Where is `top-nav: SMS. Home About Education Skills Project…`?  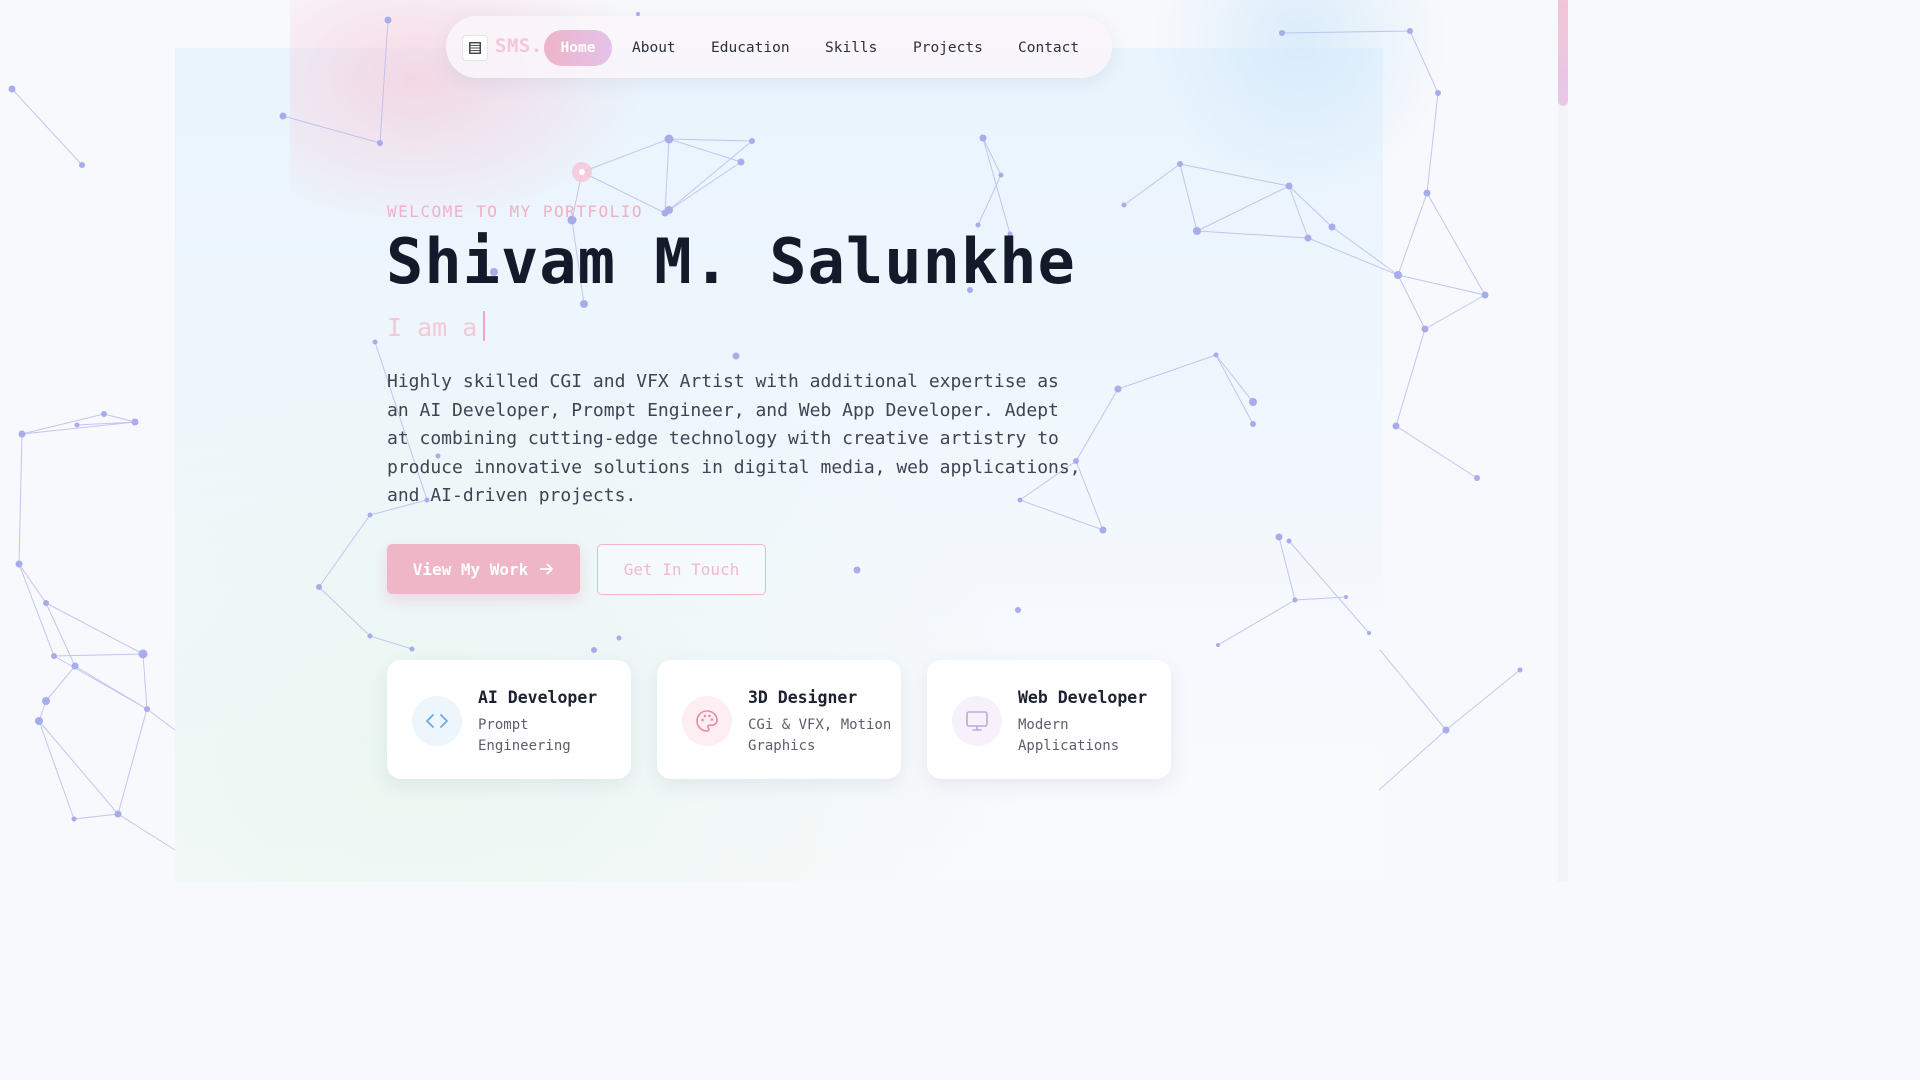 top-nav: SMS. Home About Education Skills Project… is located at coordinates (779, 47).